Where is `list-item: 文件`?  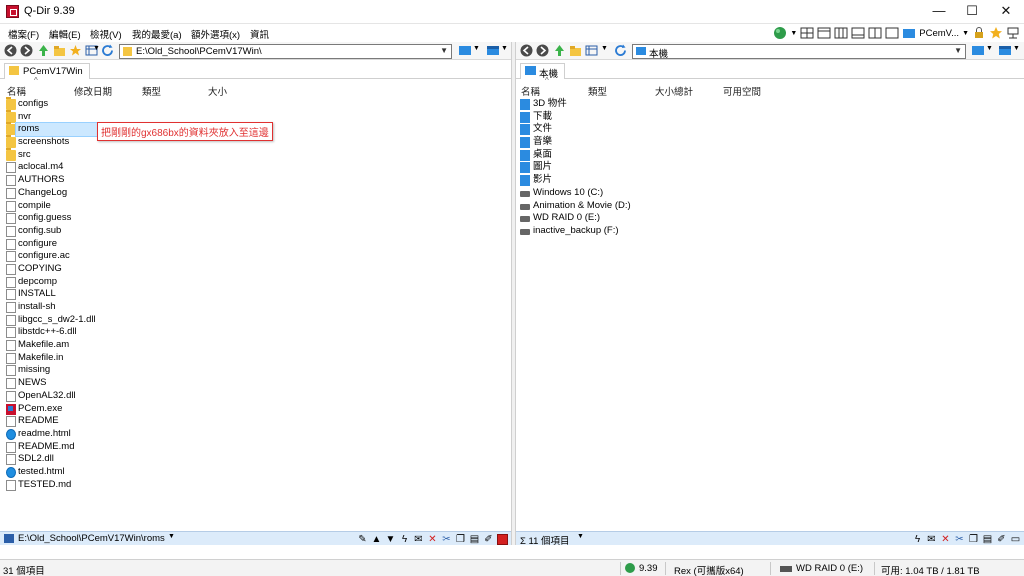 list-item: 文件 is located at coordinates (770, 129).